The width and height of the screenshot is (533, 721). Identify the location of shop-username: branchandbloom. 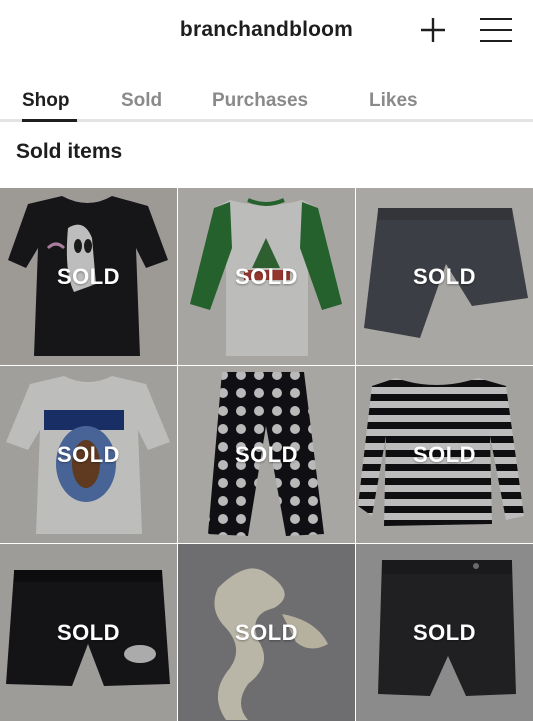
(266, 29).